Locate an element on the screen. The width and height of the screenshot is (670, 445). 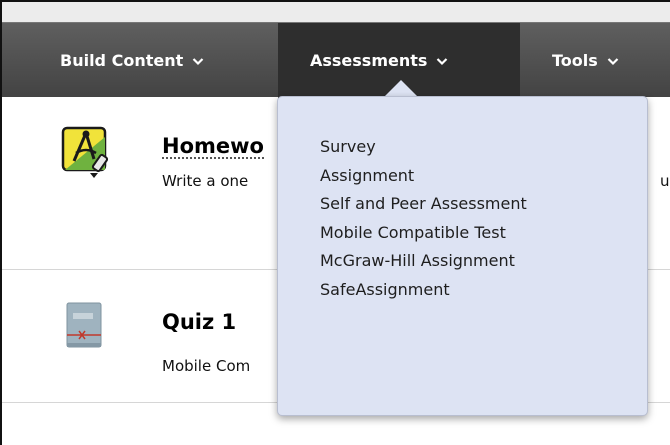
item-description-clipped: ur is located at coordinates (665, 181).